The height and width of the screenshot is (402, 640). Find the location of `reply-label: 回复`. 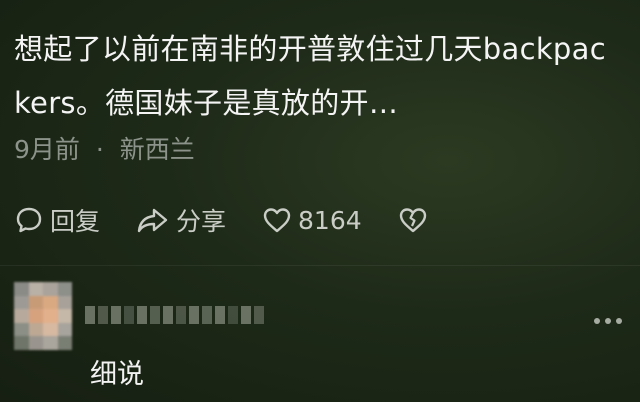

reply-label: 回复 is located at coordinates (75, 221).